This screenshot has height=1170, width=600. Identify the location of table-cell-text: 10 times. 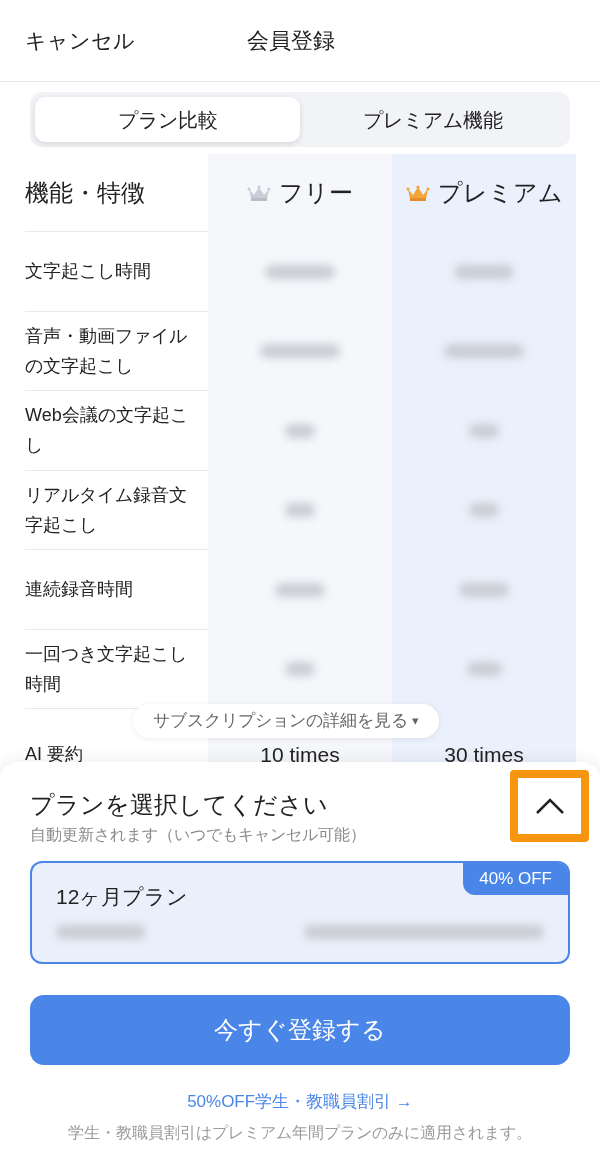
(300, 755).